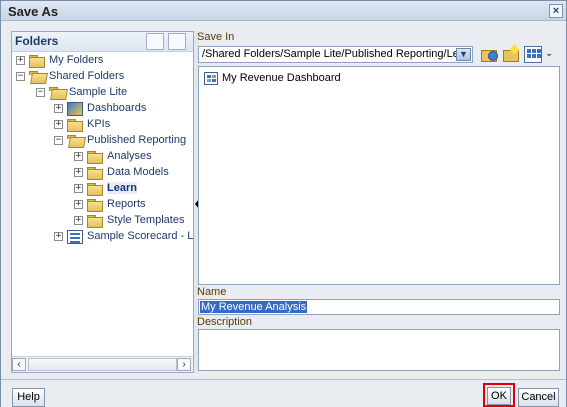  I want to click on ok-button: OK, so click(499, 396).